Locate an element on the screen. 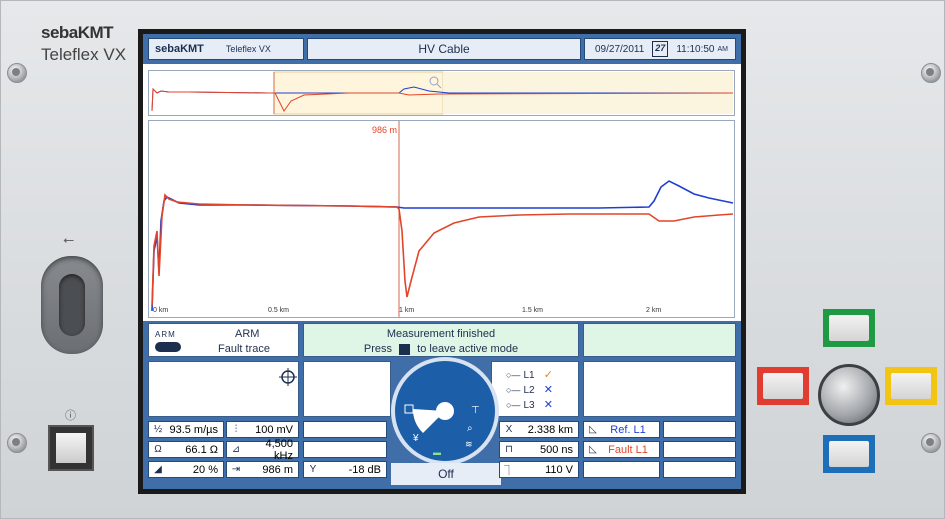  cursor-distance-field: ⇥ 986 m is located at coordinates (262, 469).